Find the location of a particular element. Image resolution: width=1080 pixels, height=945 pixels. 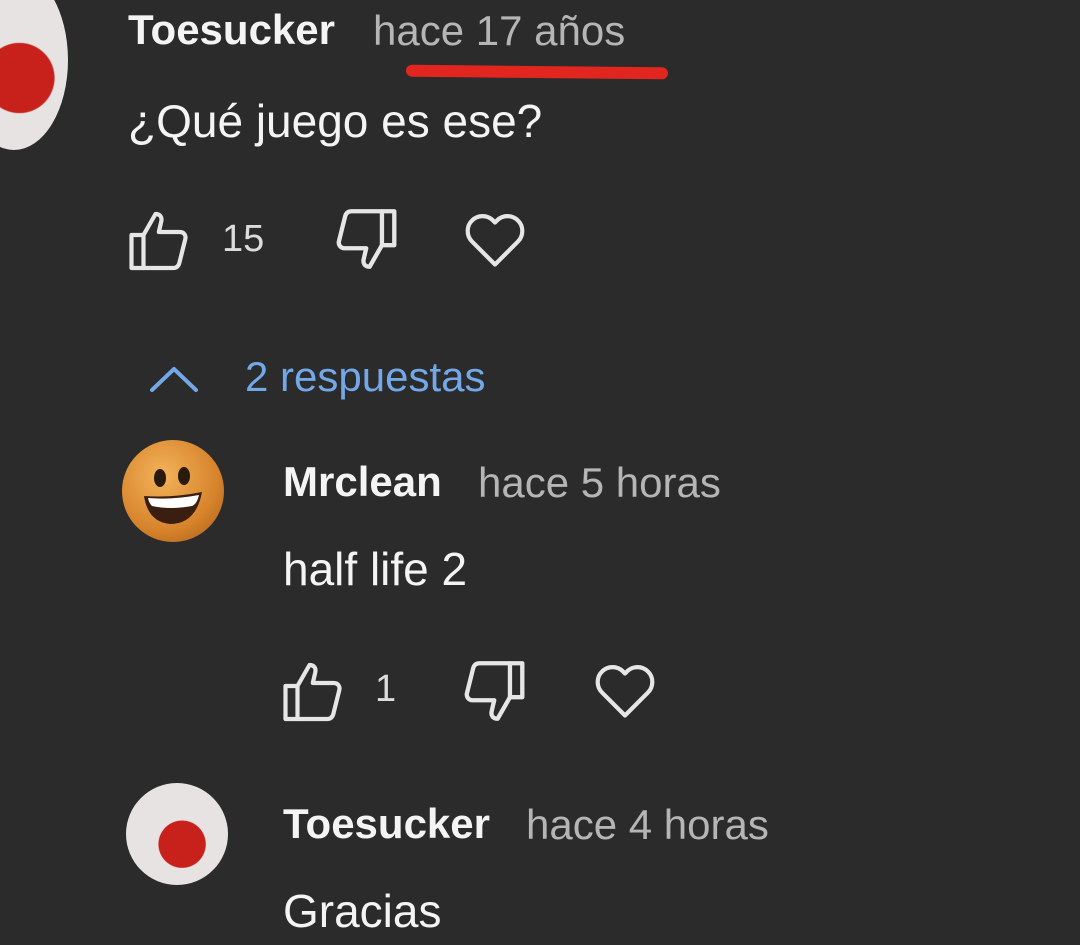

like-count: 15 is located at coordinates (243, 239).